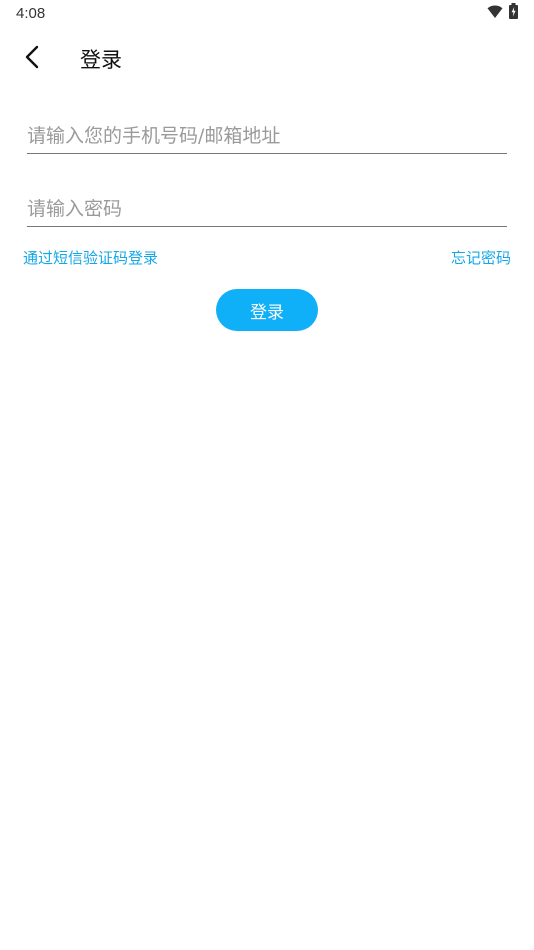 This screenshot has height=950, width=534. I want to click on wifi-icon, so click(495, 13).